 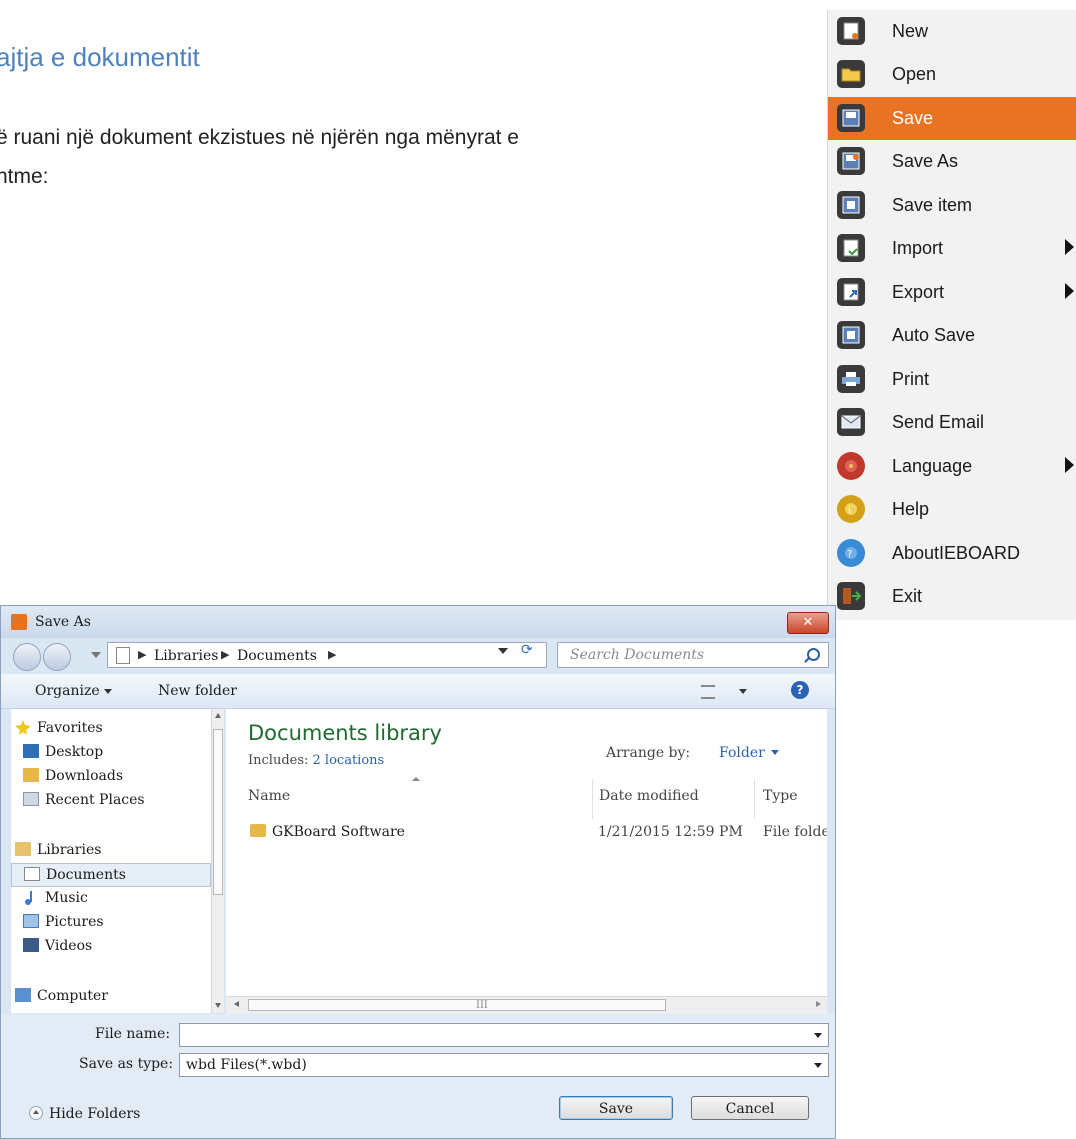 I want to click on about-icon: ?, so click(x=851, y=553).